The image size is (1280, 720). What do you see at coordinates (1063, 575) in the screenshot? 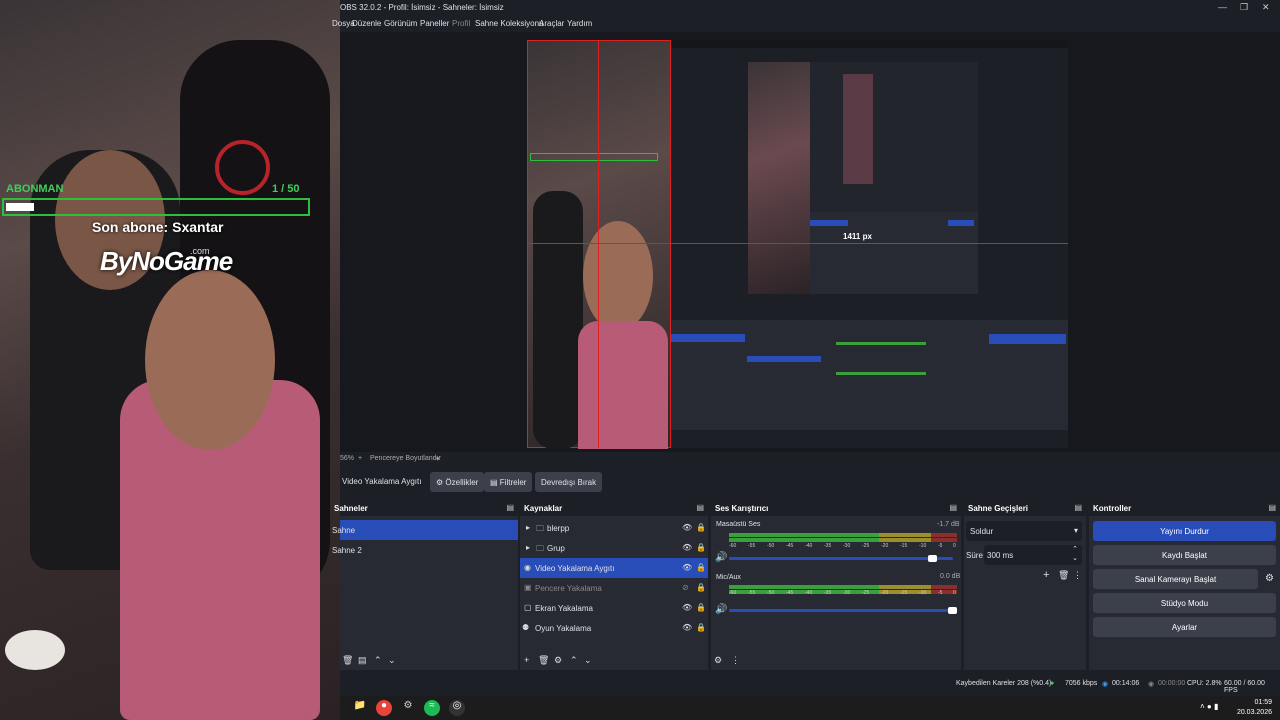
I see `remove-transition-icon: 🗑` at bounding box center [1063, 575].